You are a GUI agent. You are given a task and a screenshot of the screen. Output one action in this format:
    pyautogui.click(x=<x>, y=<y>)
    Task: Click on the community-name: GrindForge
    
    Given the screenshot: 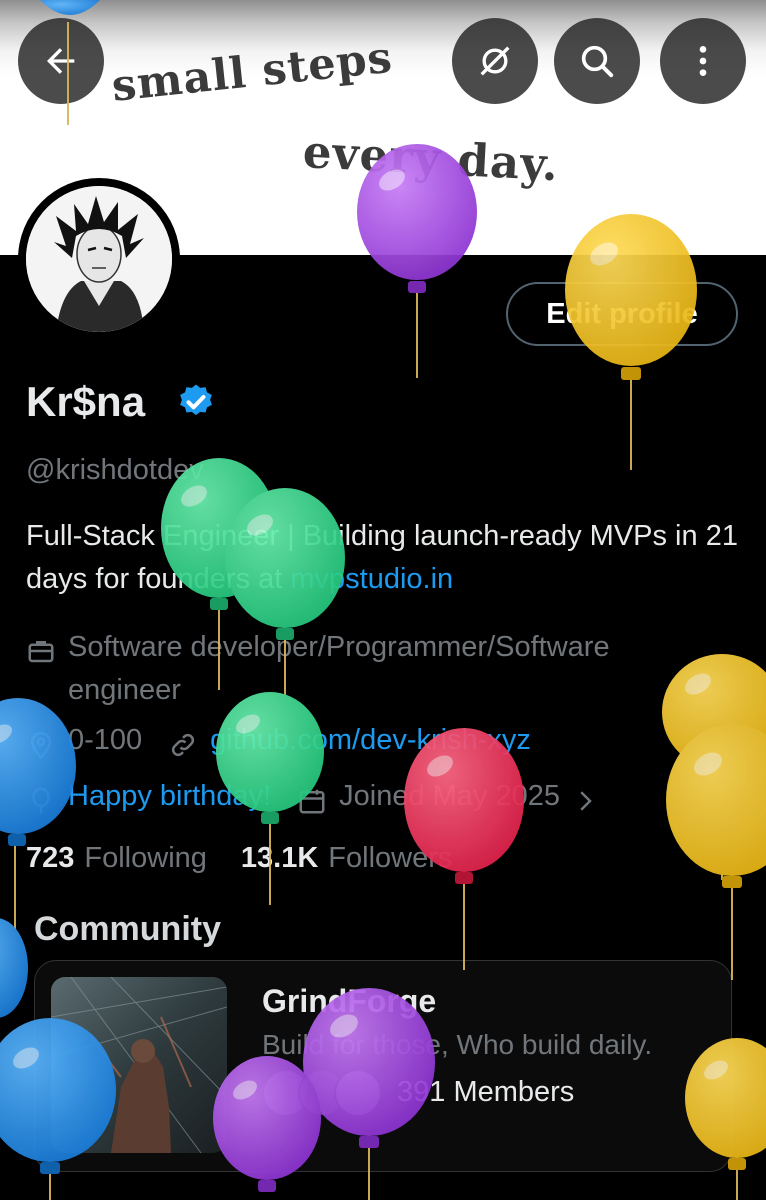 What is the action you would take?
    pyautogui.click(x=349, y=1001)
    